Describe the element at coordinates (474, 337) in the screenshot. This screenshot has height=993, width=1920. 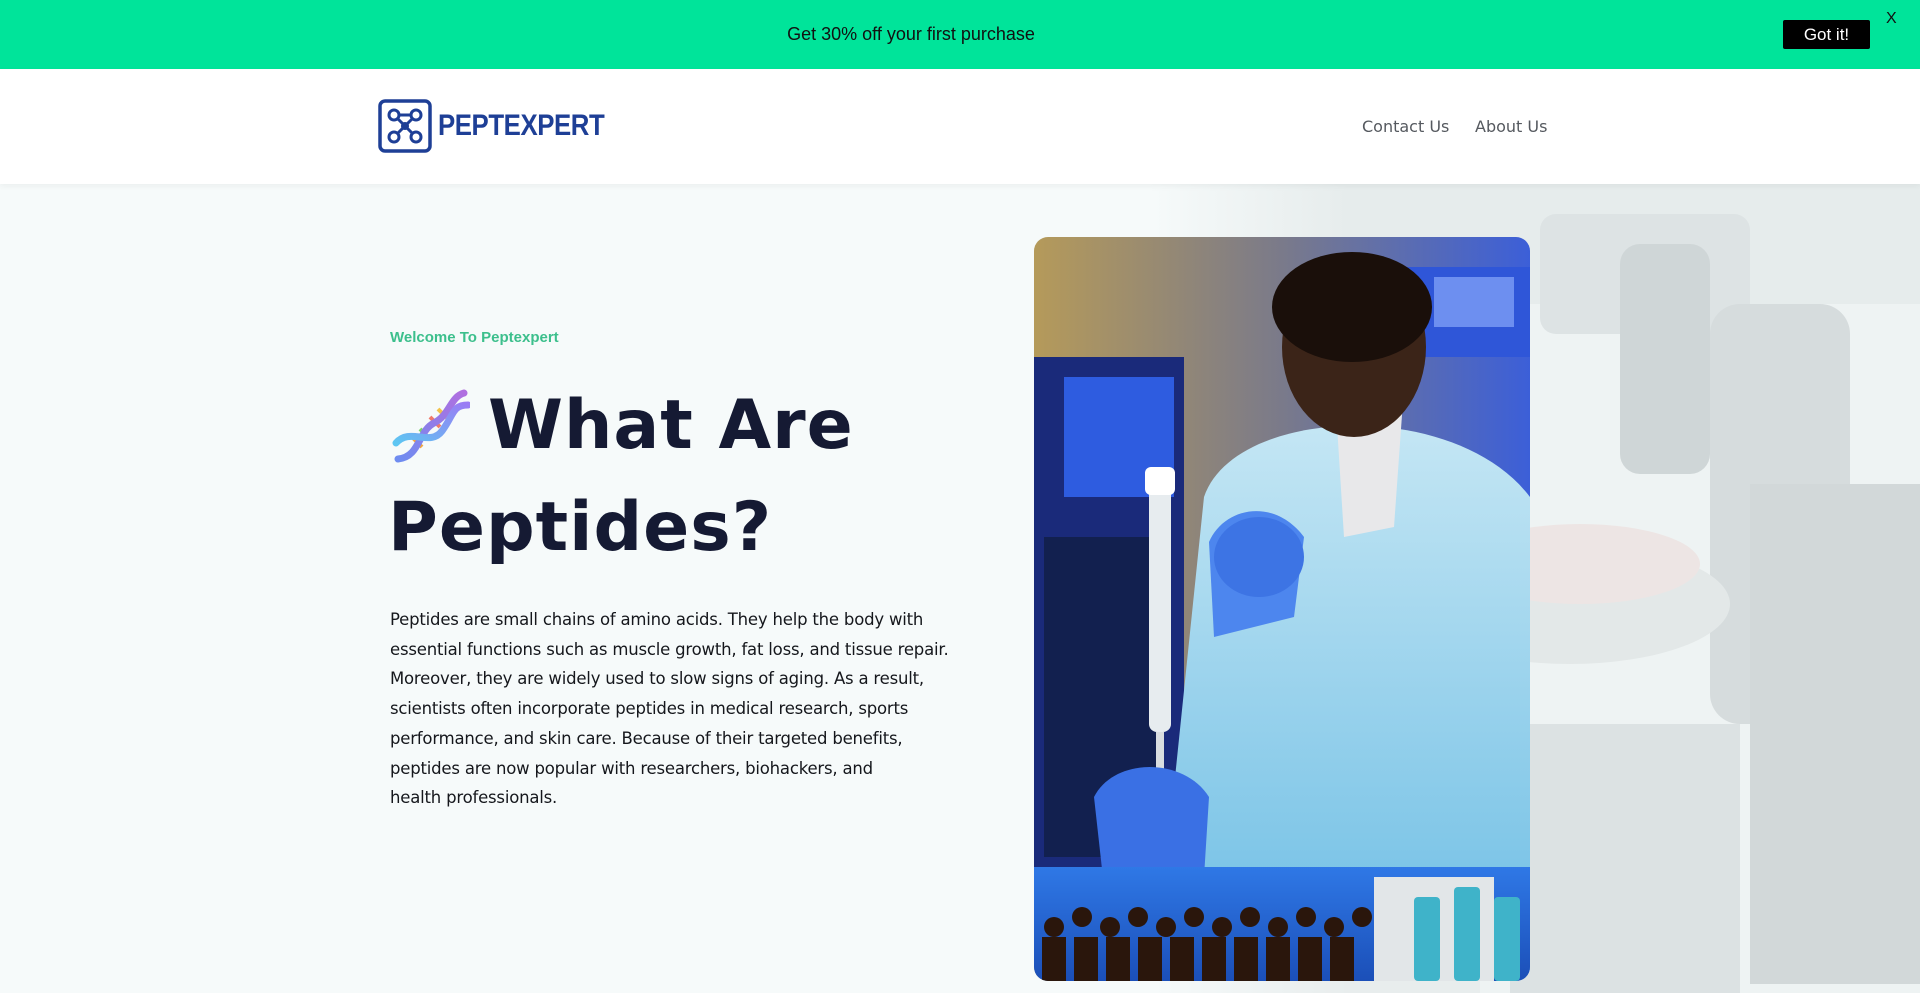
I see `hero-eyebrow: Welcome To Peptexpert` at that location.